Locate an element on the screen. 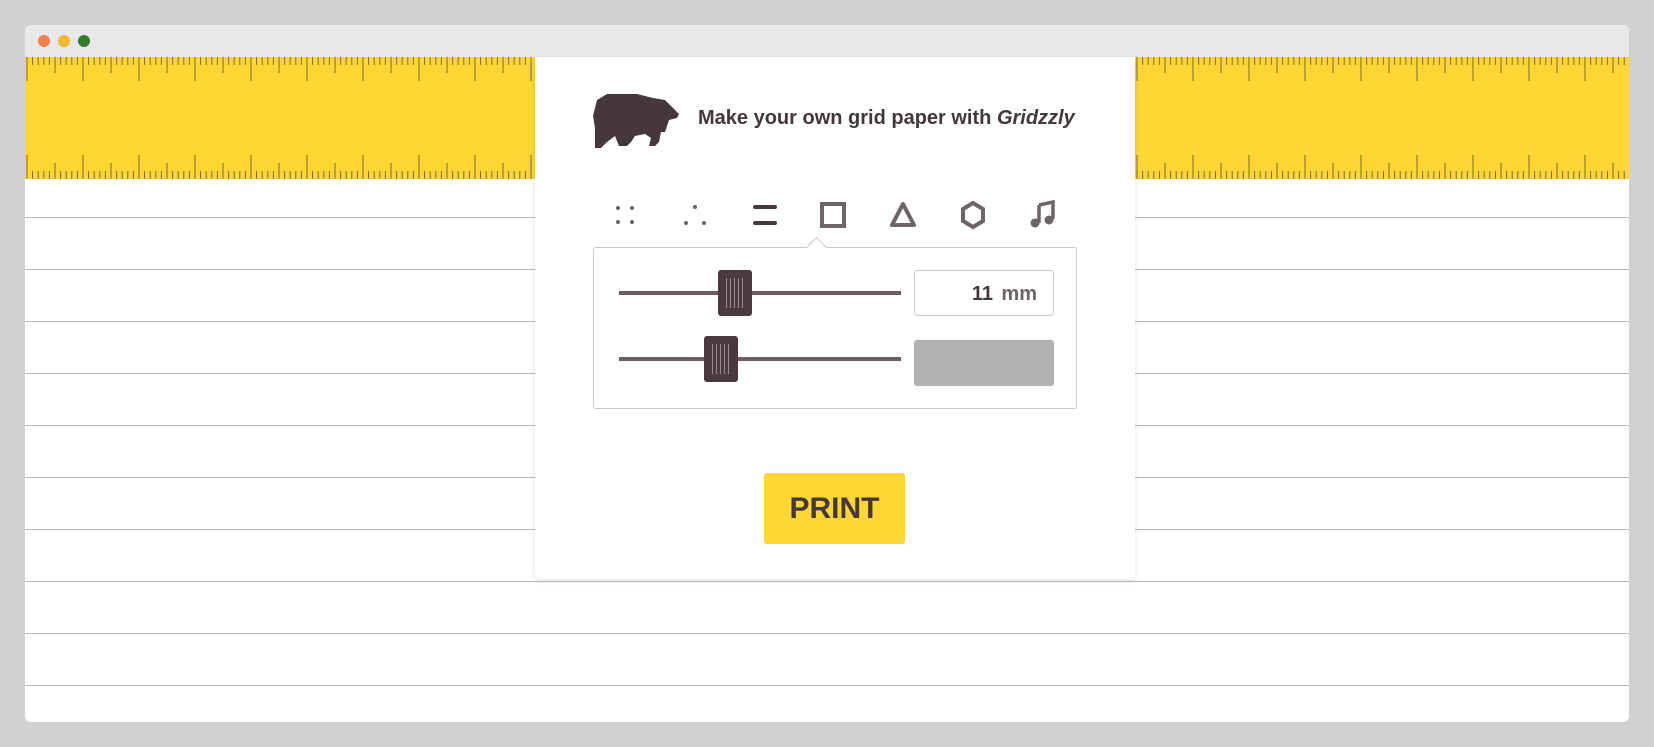 This screenshot has height=747, width=1654. spacing-value: 11 is located at coordinates (982, 294).